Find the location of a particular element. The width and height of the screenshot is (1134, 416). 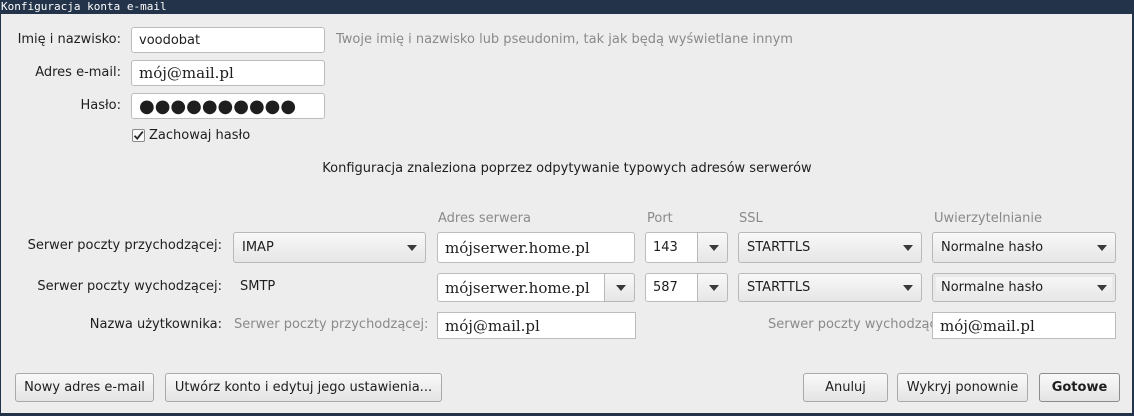

incoming-port-value: 143 is located at coordinates (665, 247).